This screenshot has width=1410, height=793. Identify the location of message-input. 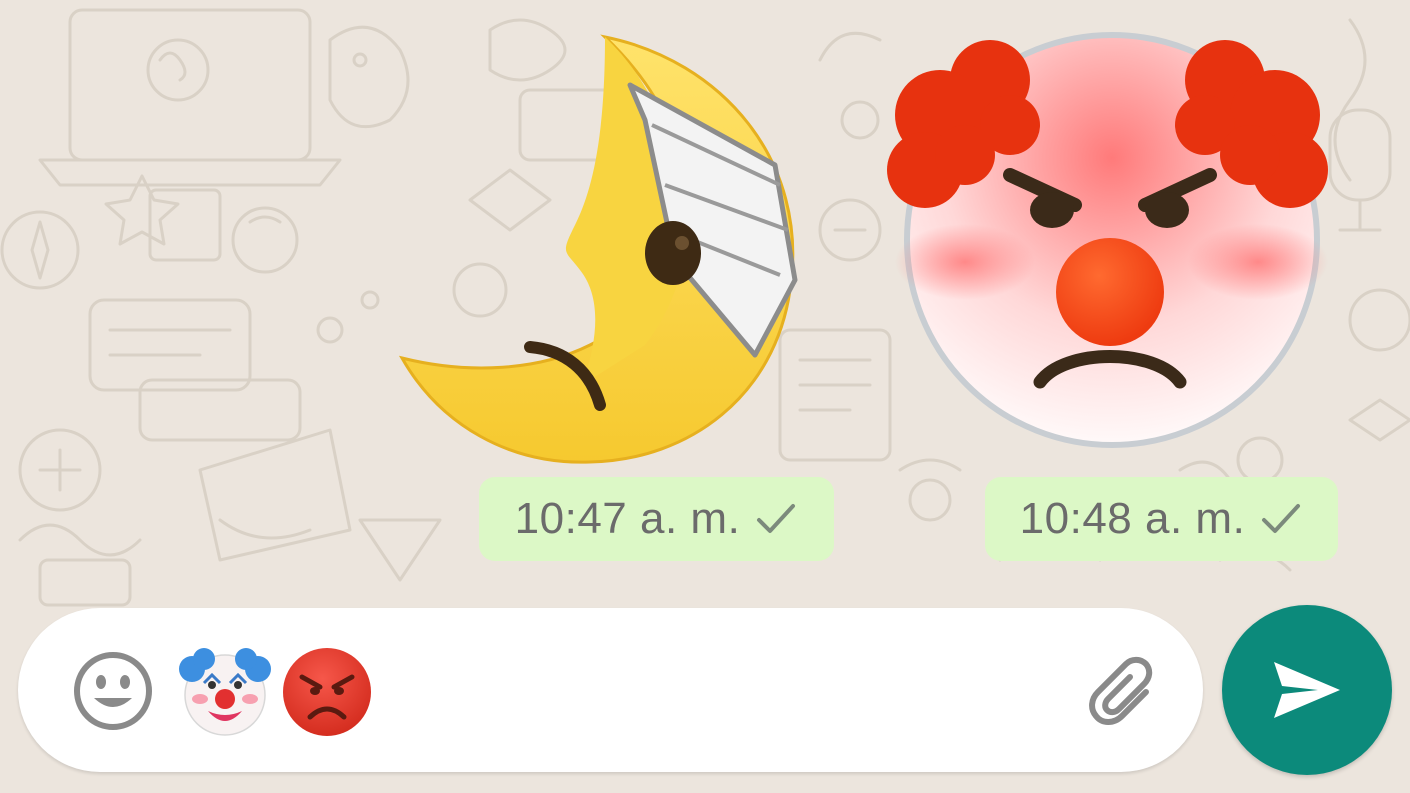
(276, 692).